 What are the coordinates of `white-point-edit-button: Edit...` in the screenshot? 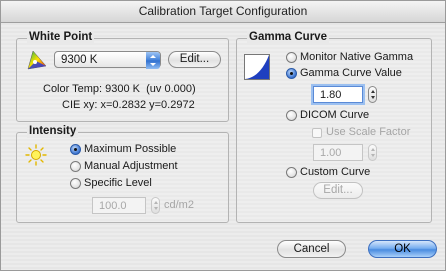 It's located at (194, 59).